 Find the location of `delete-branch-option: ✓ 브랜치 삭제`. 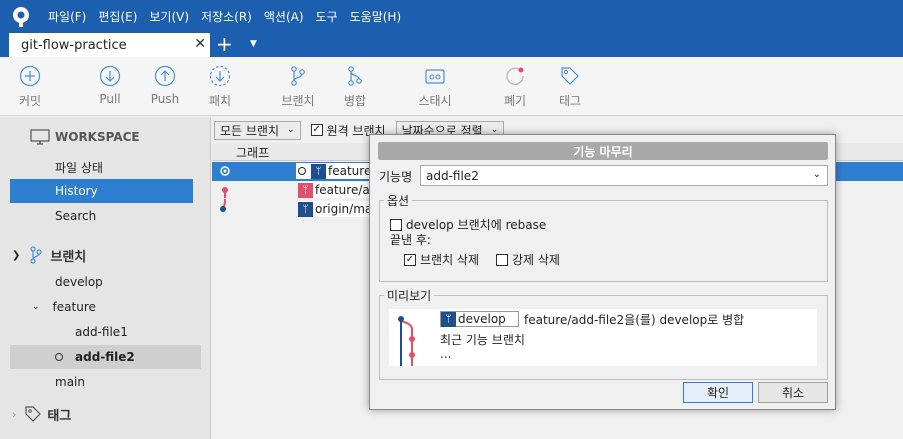

delete-branch-option: ✓ 브랜치 삭제 is located at coordinates (441, 259).